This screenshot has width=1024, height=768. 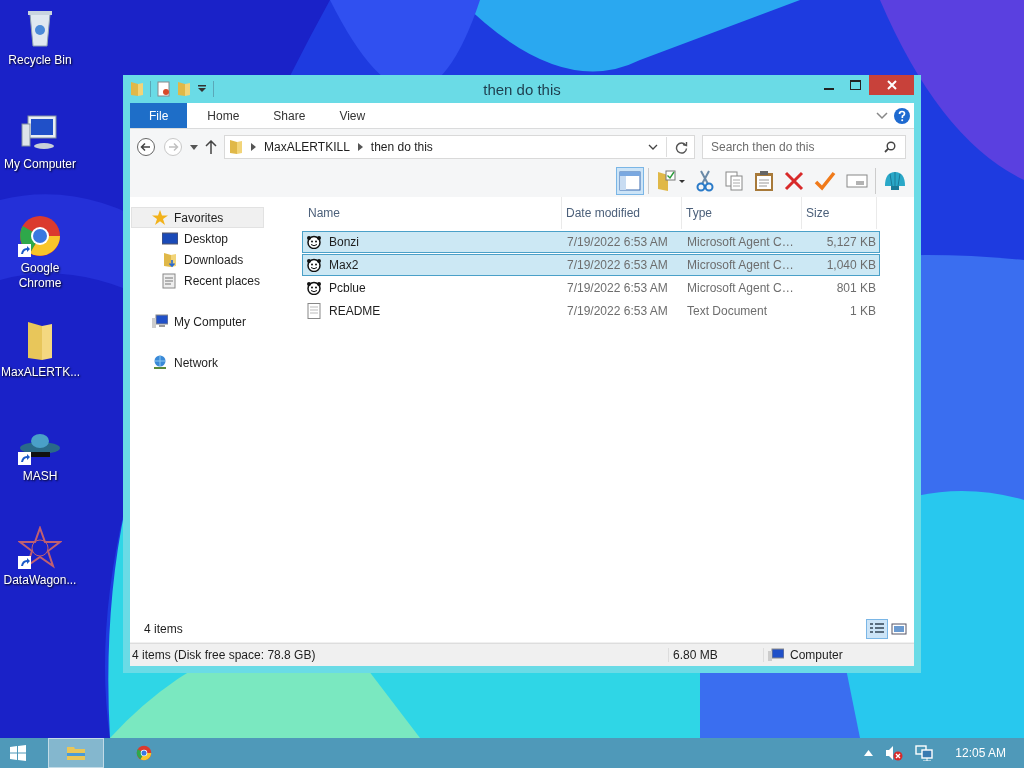 What do you see at coordinates (307, 147) in the screenshot?
I see `breadcrumb: MaxALERTKILL` at bounding box center [307, 147].